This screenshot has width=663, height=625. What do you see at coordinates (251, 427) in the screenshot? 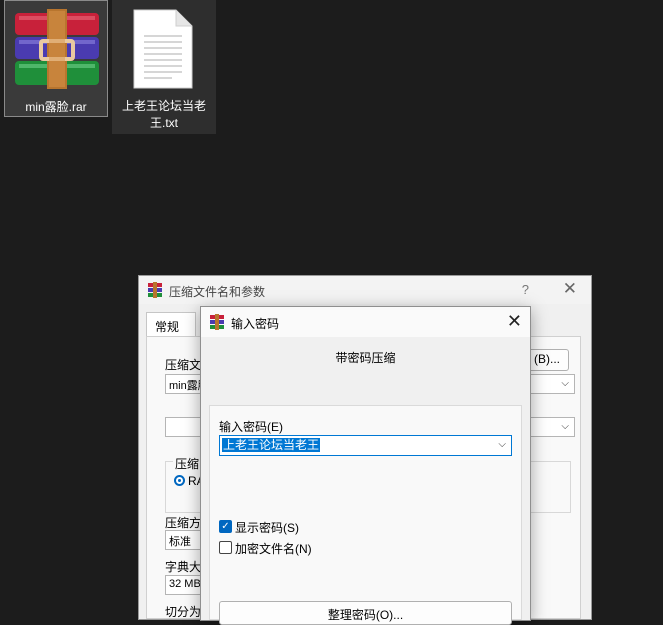
I see `password-label: 输入密码(E)` at bounding box center [251, 427].